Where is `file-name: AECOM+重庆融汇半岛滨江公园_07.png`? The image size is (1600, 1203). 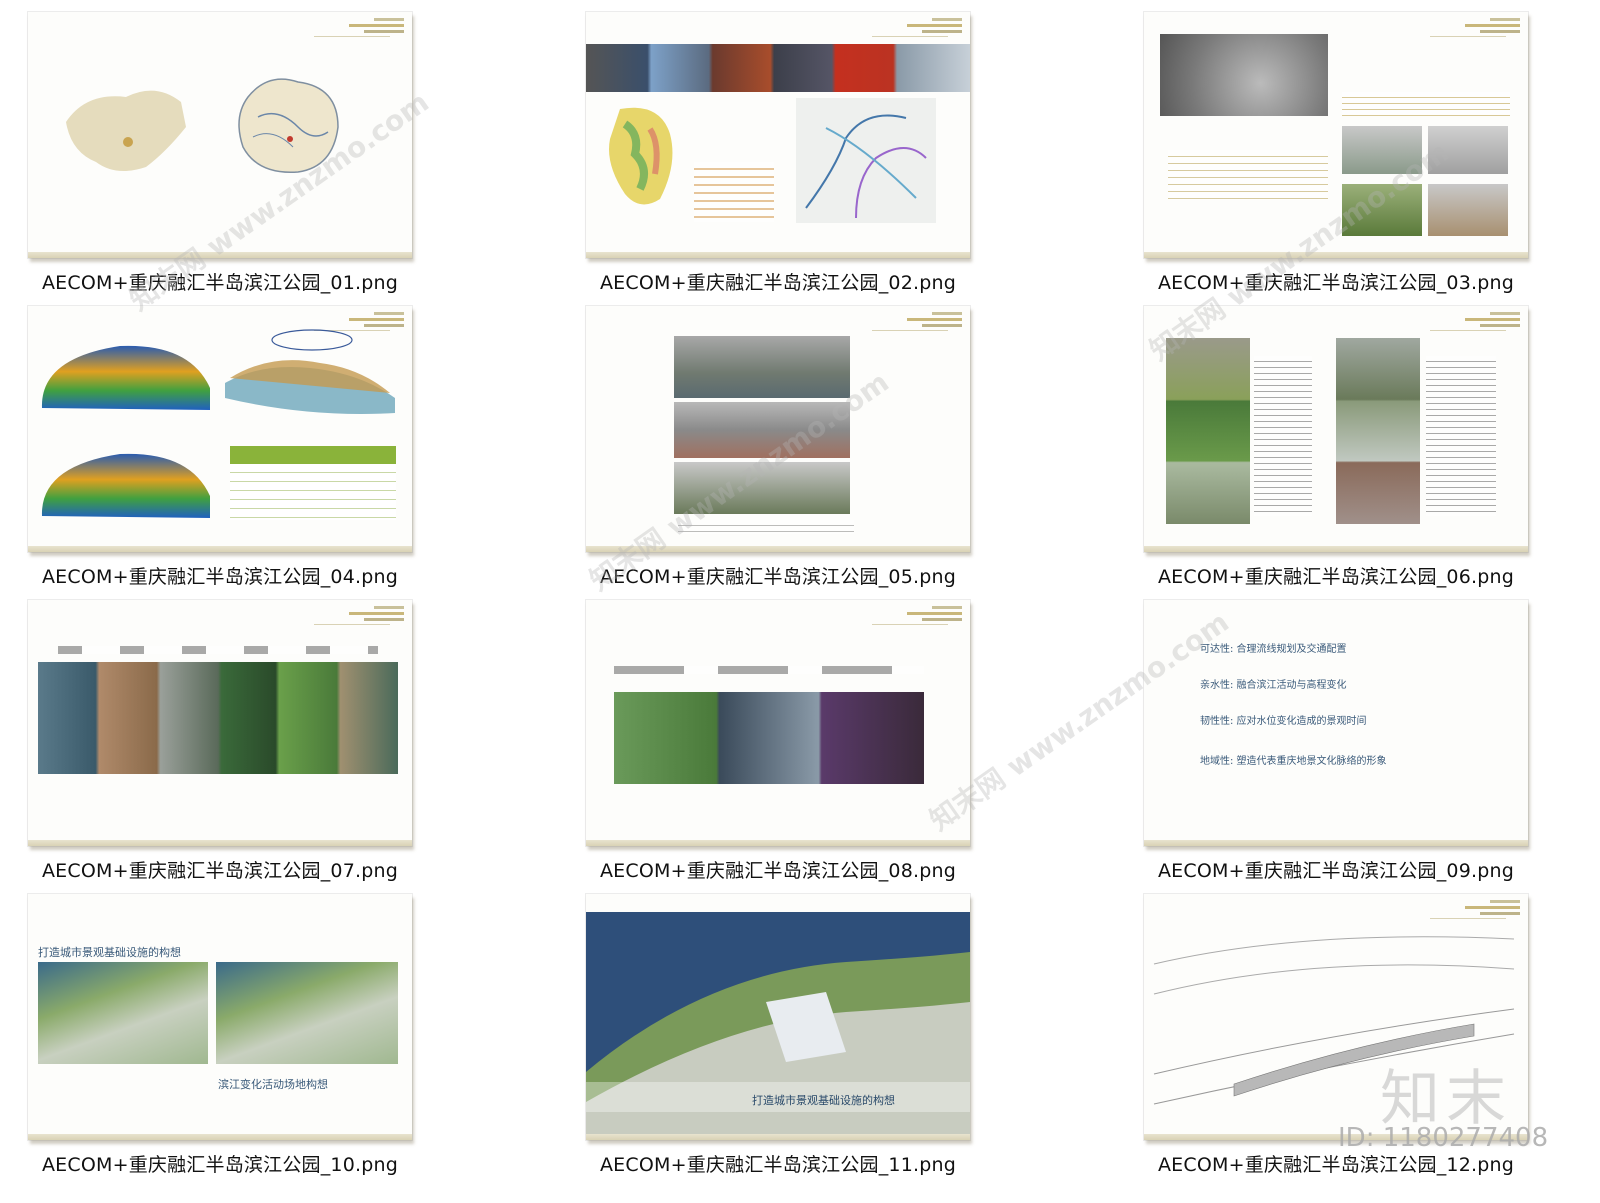 file-name: AECOM+重庆融汇半岛滨江公园_07.png is located at coordinates (220, 871).